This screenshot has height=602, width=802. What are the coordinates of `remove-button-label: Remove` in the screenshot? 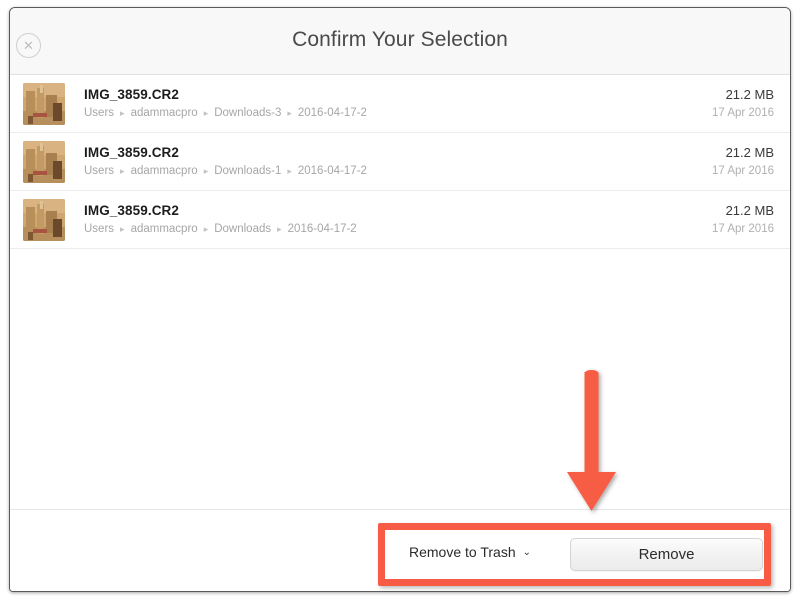 It's located at (666, 554).